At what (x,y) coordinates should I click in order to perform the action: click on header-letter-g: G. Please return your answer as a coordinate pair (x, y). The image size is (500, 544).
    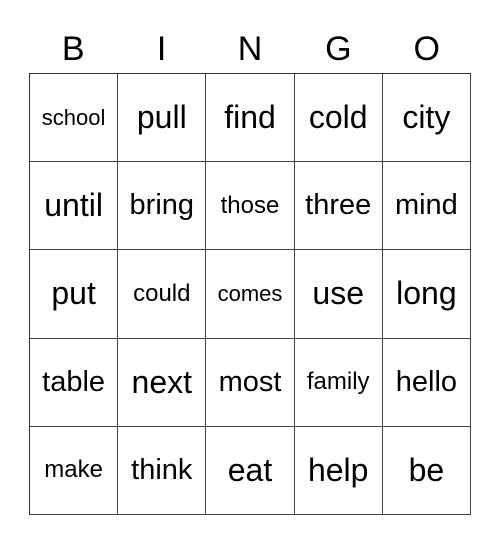
    Looking at the image, I should click on (338, 49).